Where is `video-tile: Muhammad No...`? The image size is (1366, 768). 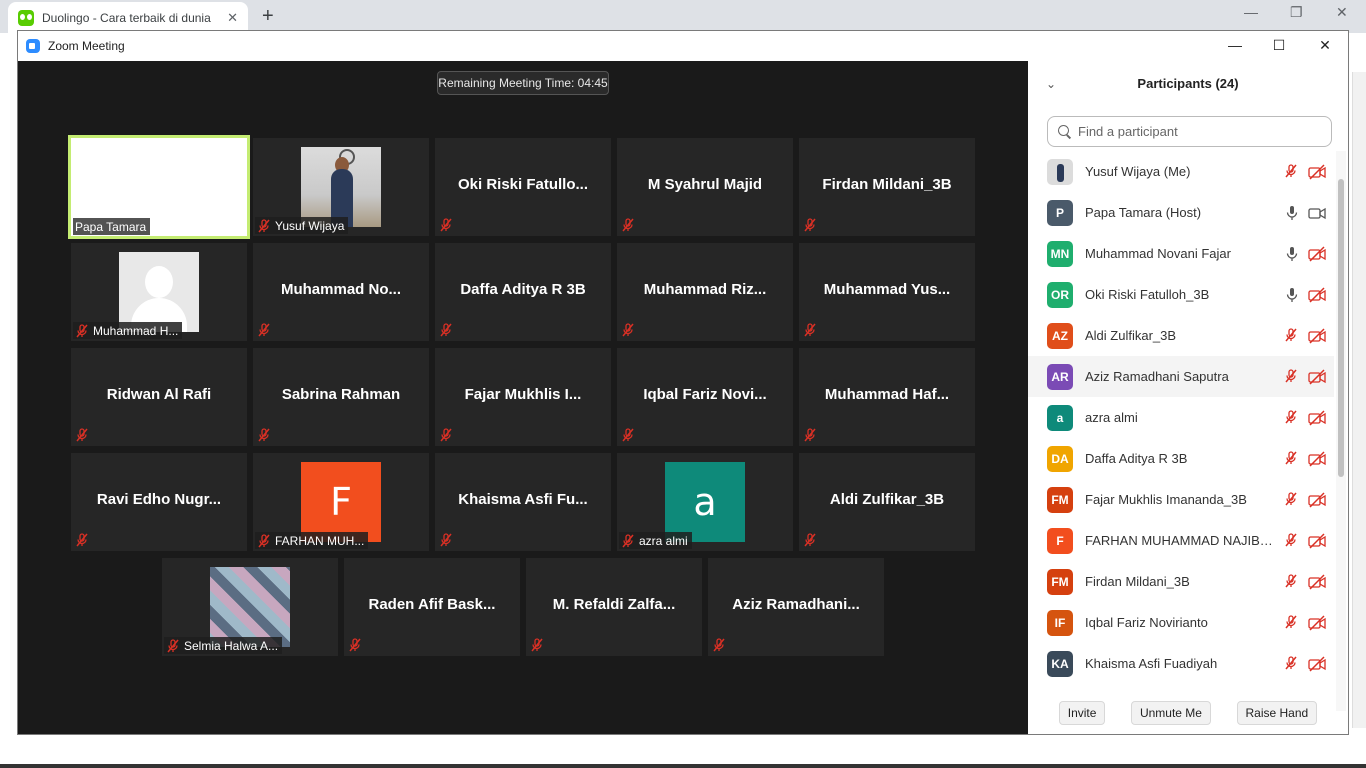
video-tile: Muhammad No... is located at coordinates (341, 292).